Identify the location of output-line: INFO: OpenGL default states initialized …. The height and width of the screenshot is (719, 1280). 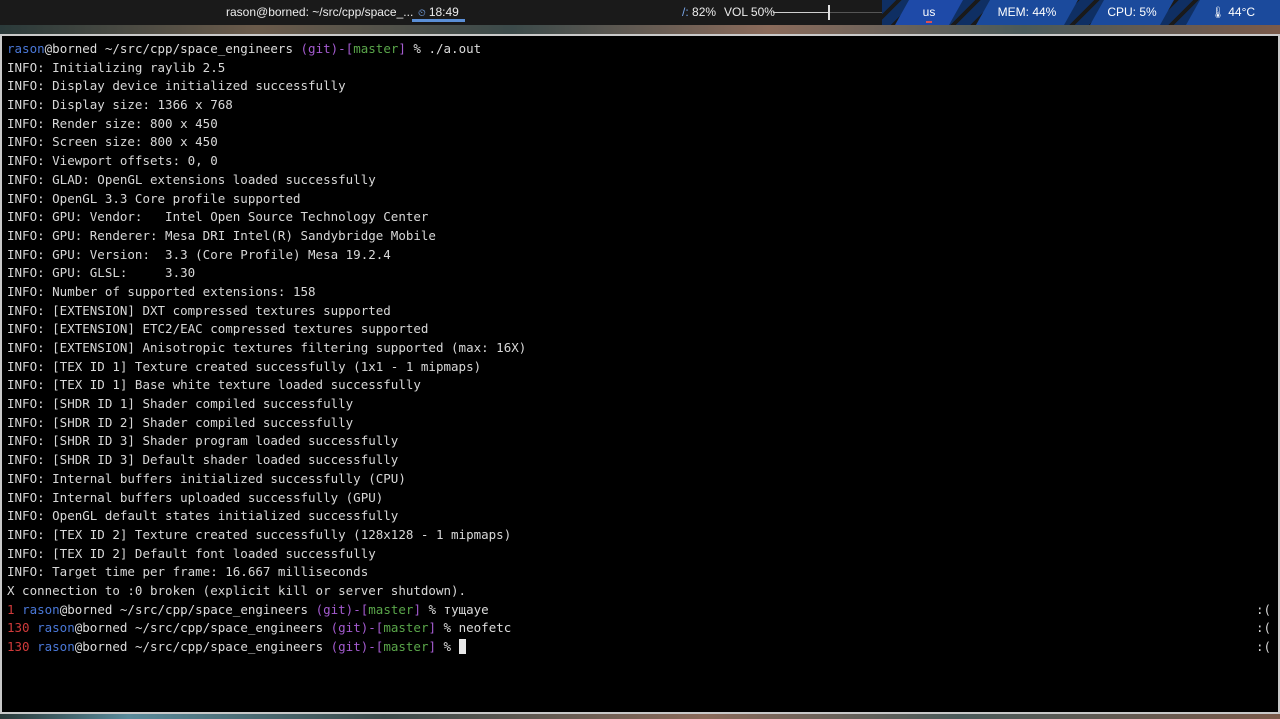
(203, 516).